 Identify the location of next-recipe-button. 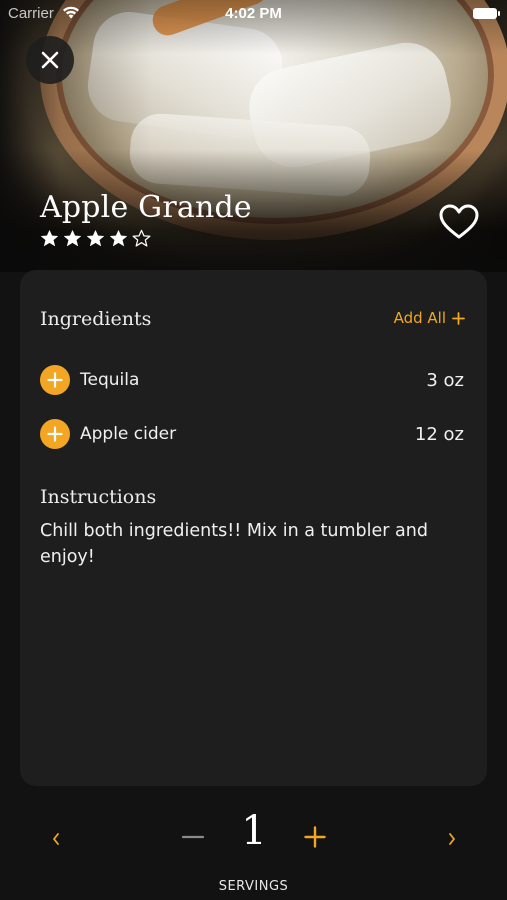
(452, 839).